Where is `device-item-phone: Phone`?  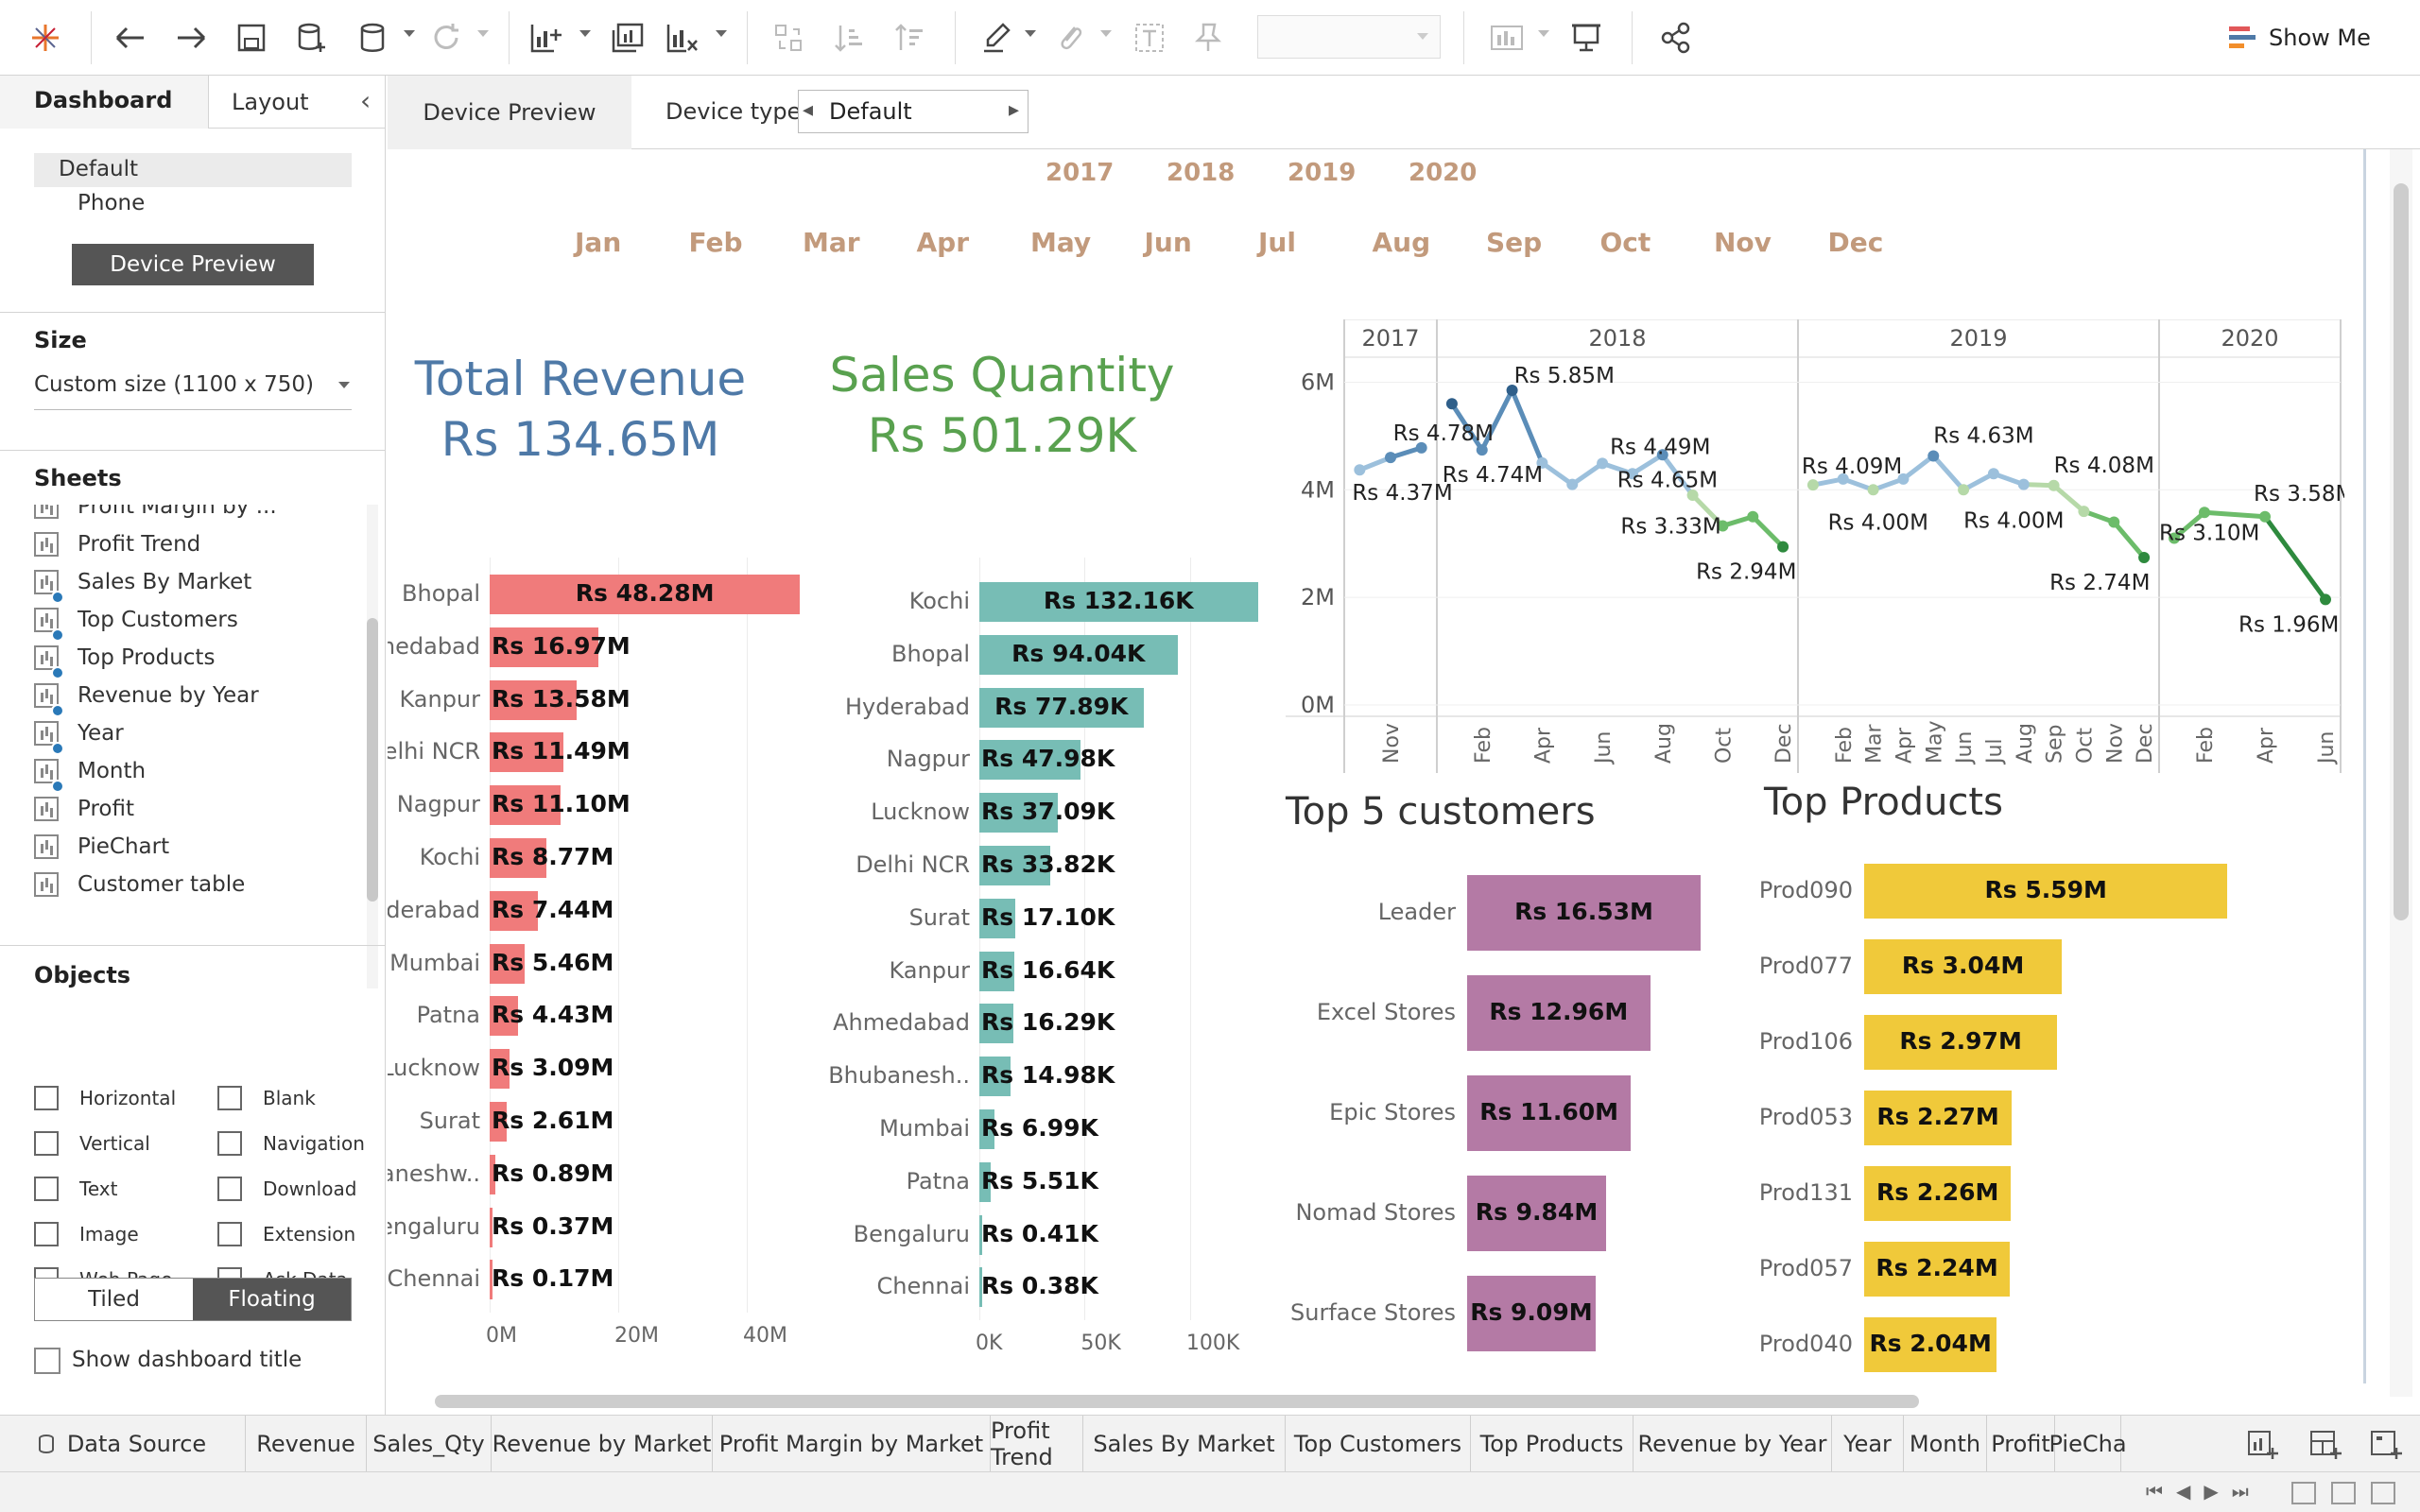
device-item-phone: Phone is located at coordinates (111, 203).